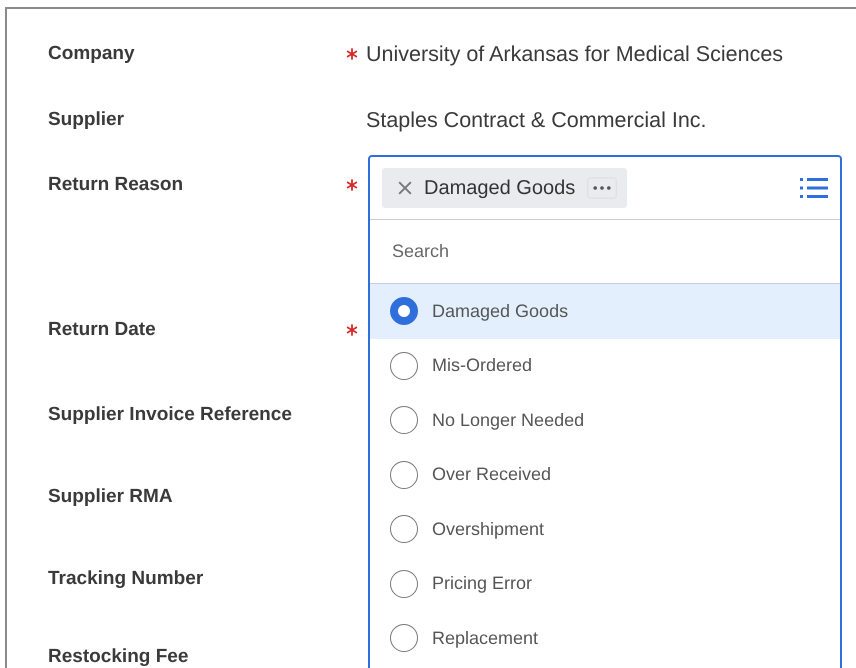 This screenshot has width=856, height=668. Describe the element at coordinates (405, 188) in the screenshot. I see `close-icon` at that location.